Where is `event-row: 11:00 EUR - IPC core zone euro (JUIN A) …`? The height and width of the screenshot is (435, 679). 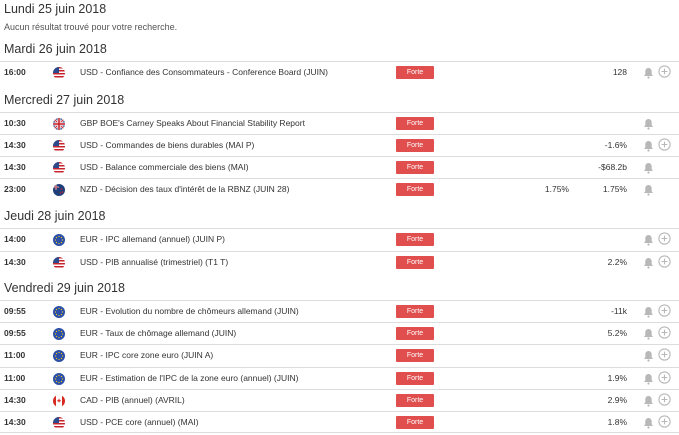
event-row: 11:00 EUR - IPC core zone euro (JUIN A) … is located at coordinates (339, 355).